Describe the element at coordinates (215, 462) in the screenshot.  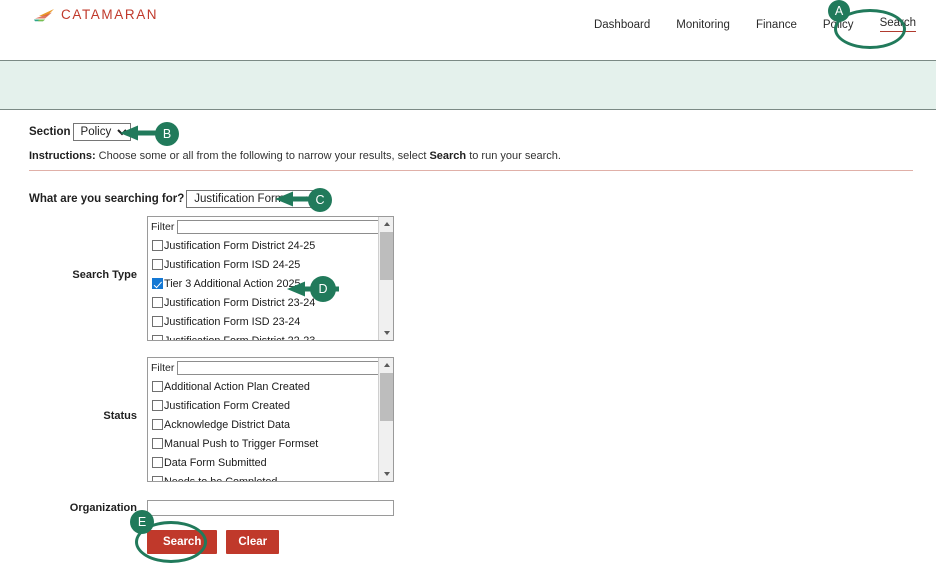
I see `list-item-label: Data Form Submitted` at that location.